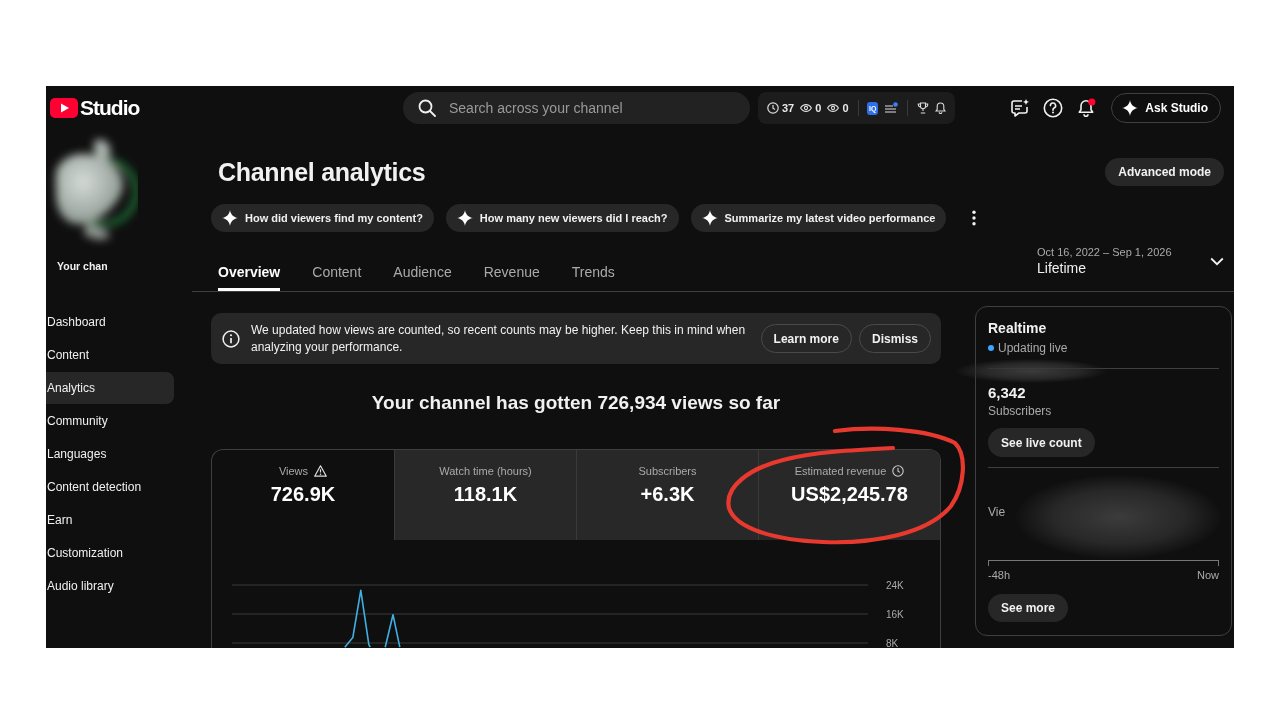 This screenshot has width=1280, height=720. Describe the element at coordinates (1217, 261) in the screenshot. I see `chevron-down-icon` at that location.